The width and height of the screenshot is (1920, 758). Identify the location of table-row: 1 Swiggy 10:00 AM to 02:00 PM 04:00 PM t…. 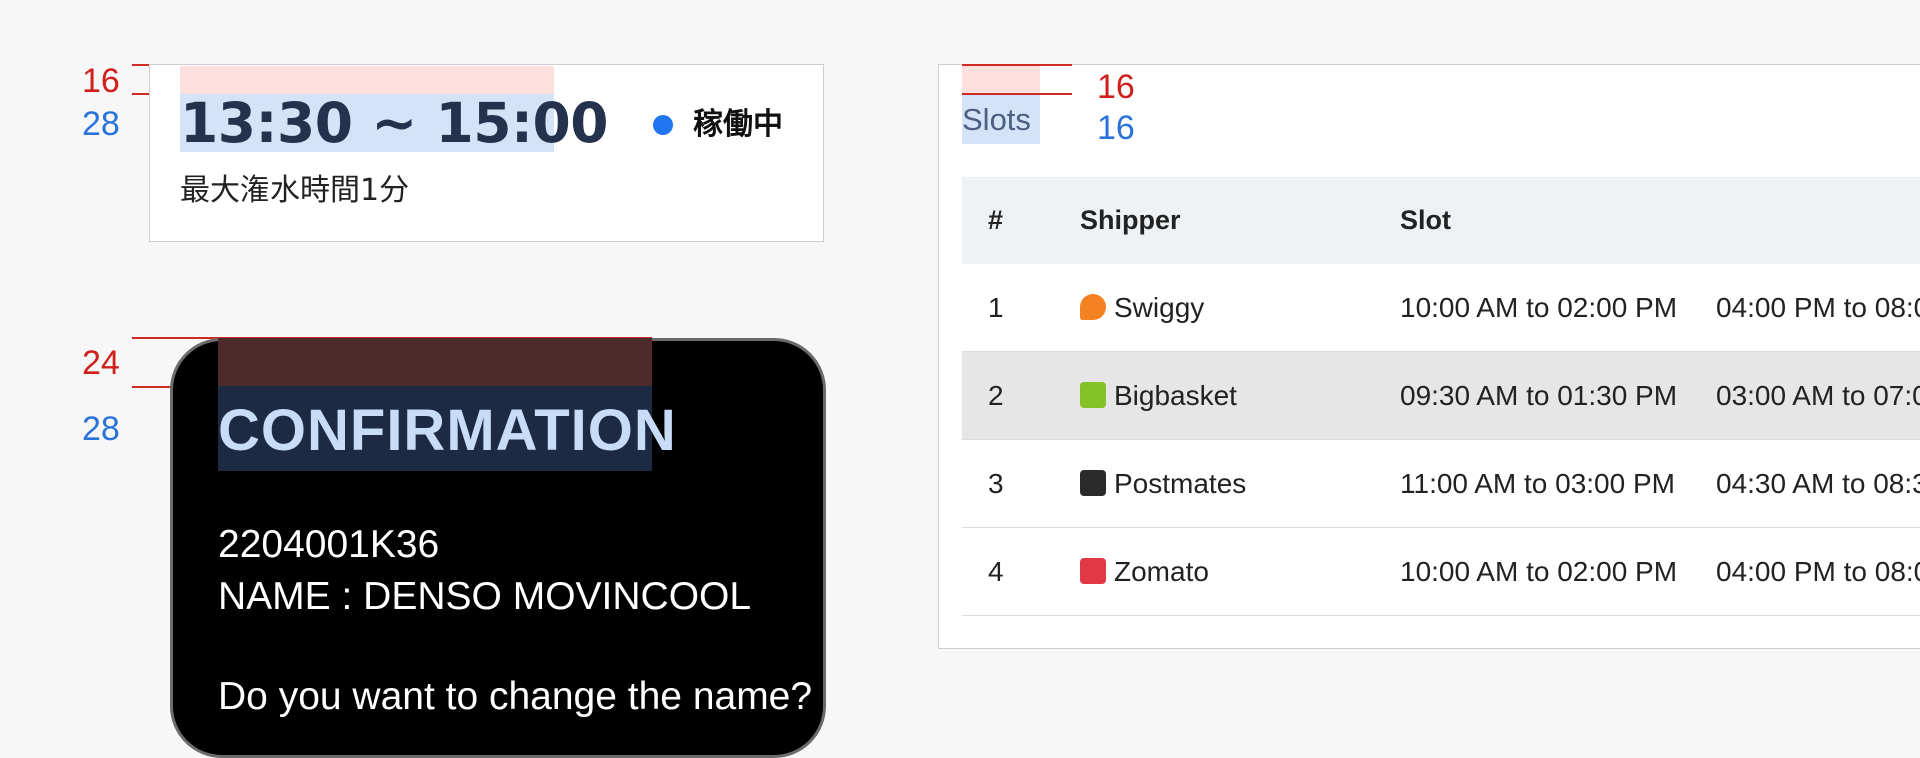
(1441, 308).